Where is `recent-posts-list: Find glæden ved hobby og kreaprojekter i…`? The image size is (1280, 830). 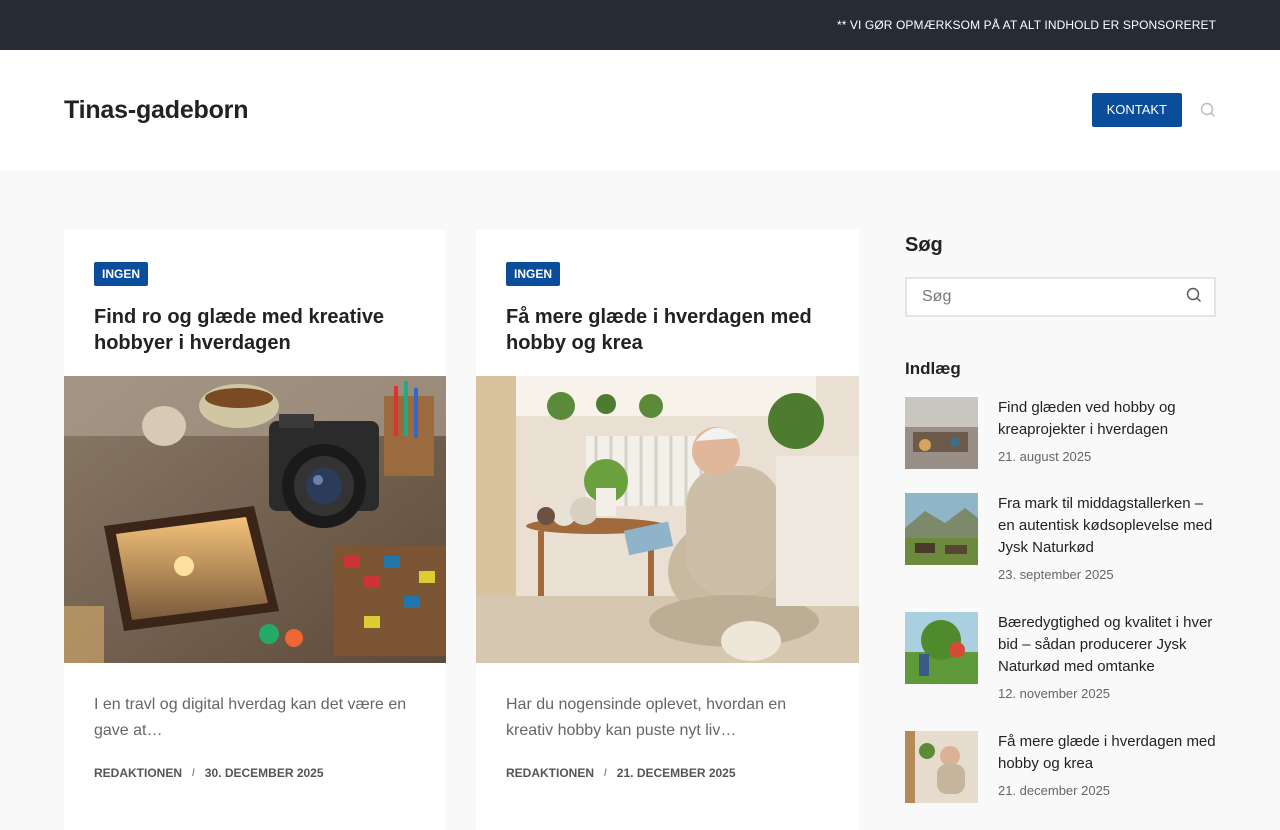
recent-posts-list: Find glæden ved hobby og kreaprojekter i… is located at coordinates (1060, 612).